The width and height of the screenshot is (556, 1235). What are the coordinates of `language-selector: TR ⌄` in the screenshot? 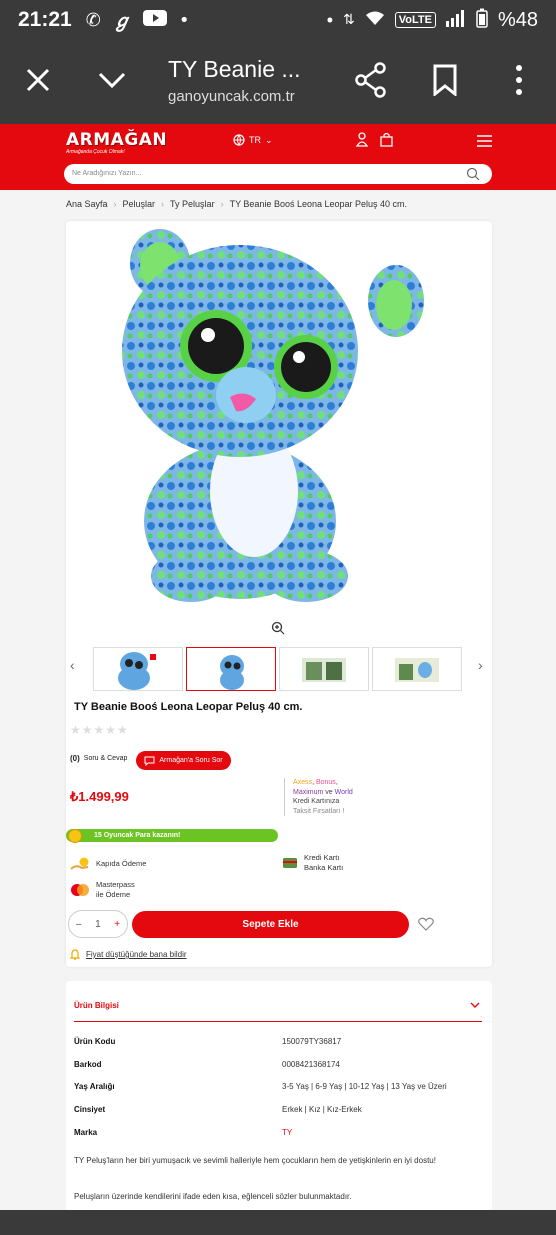 It's located at (253, 140).